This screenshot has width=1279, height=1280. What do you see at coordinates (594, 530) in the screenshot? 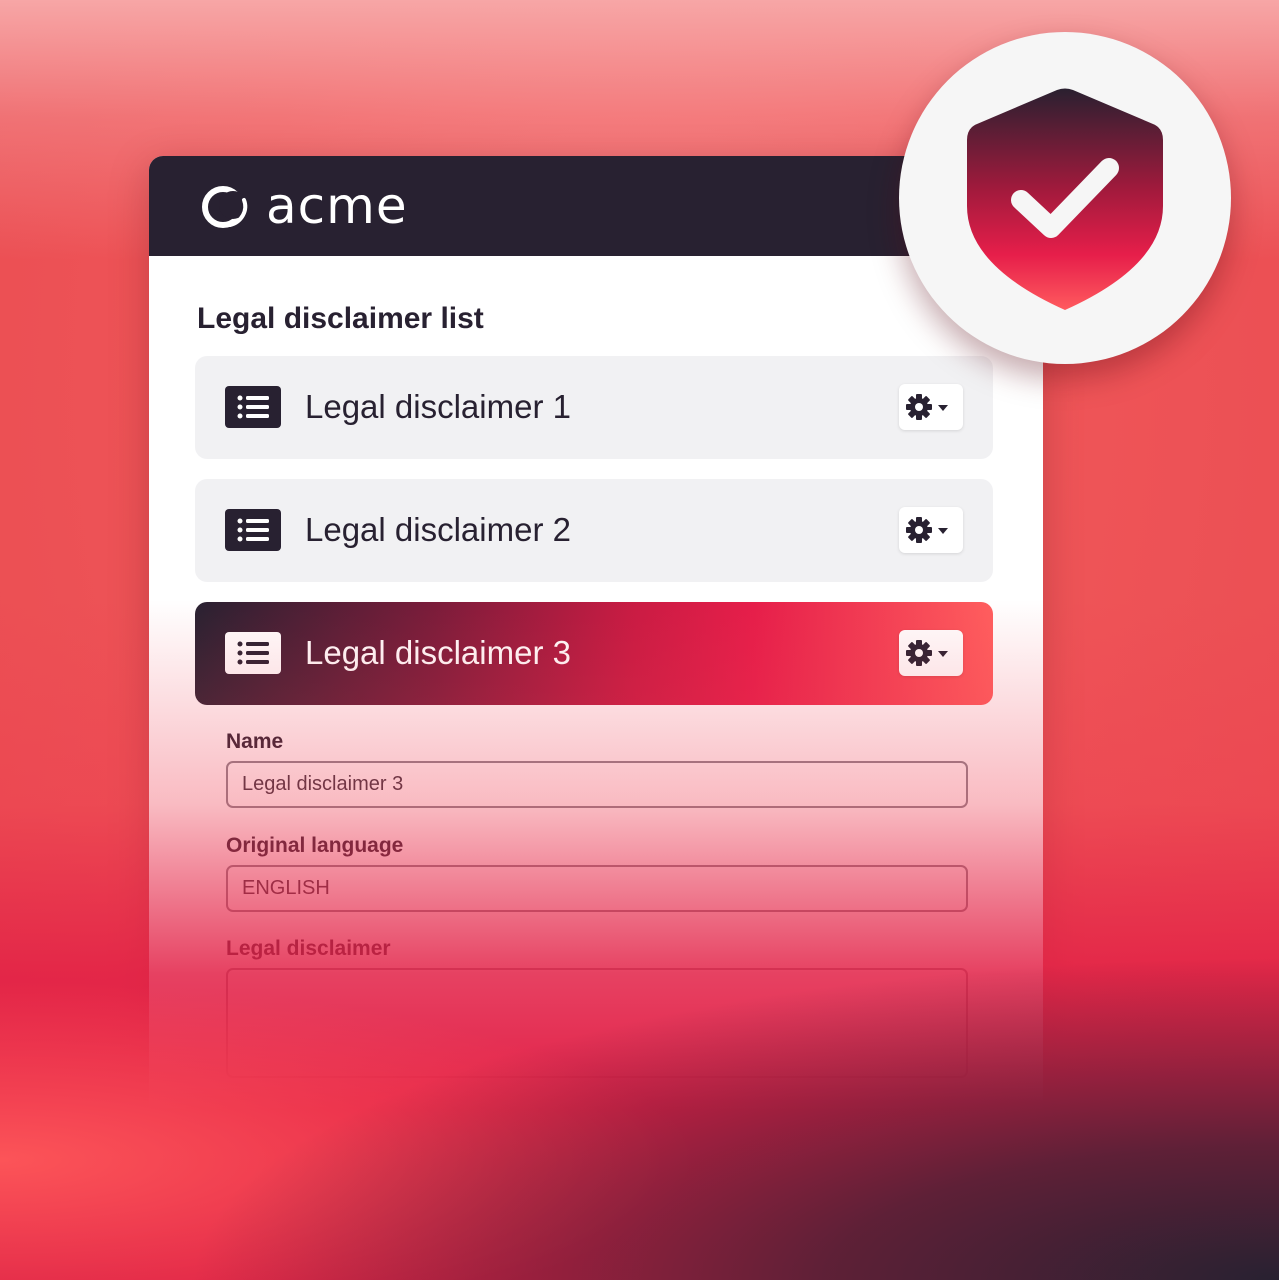
I see `list-item-legal-disclaimer-2: Legal disclaimer 2` at bounding box center [594, 530].